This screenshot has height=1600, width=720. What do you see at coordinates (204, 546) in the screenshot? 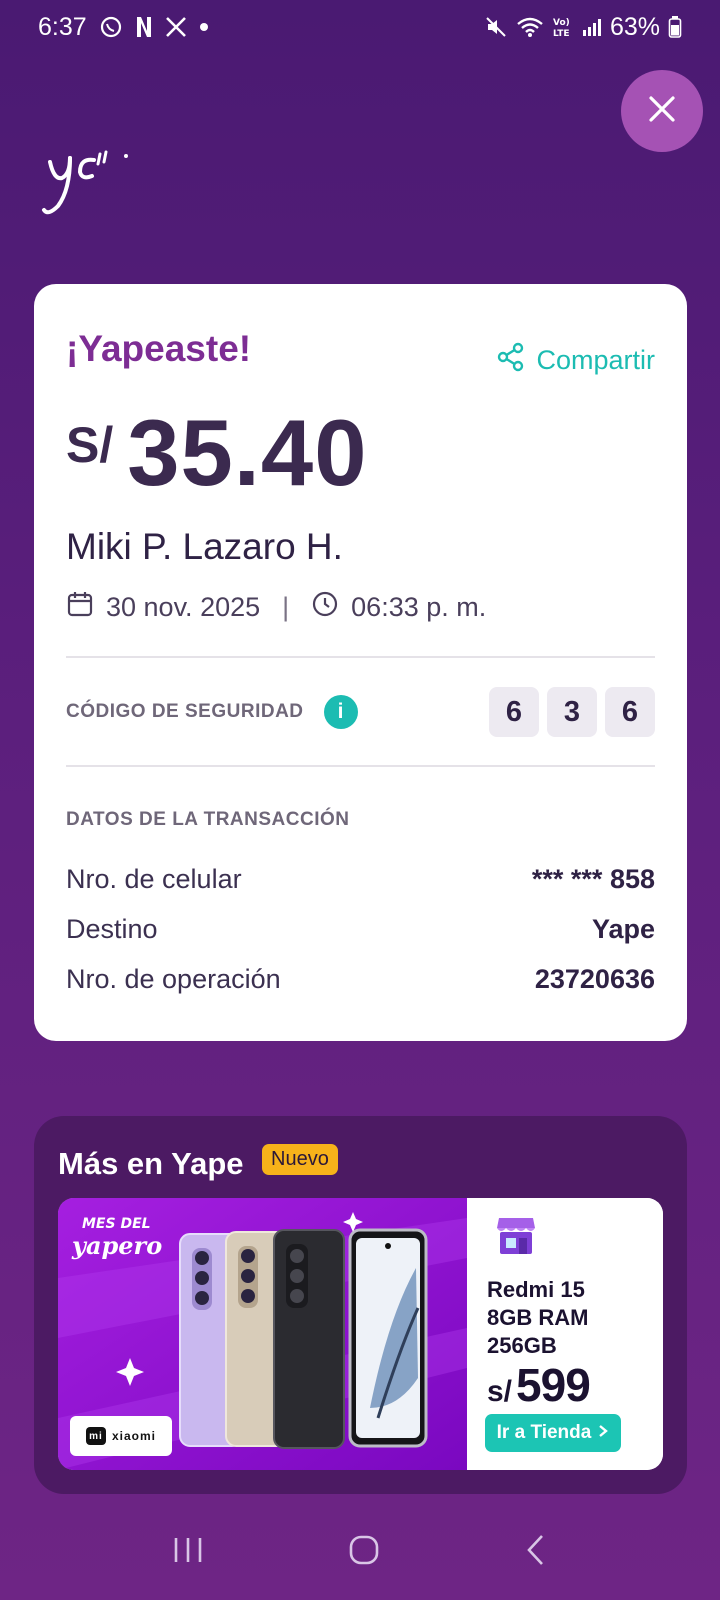
I see `recipient-name: Miki P. Lazaro H.` at bounding box center [204, 546].